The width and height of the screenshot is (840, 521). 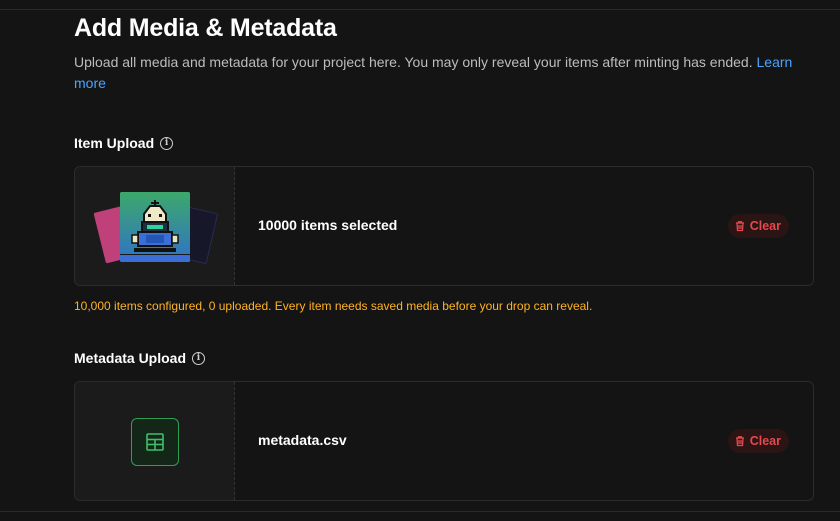 I want to click on clear-metadata-label: Clear, so click(x=765, y=441).